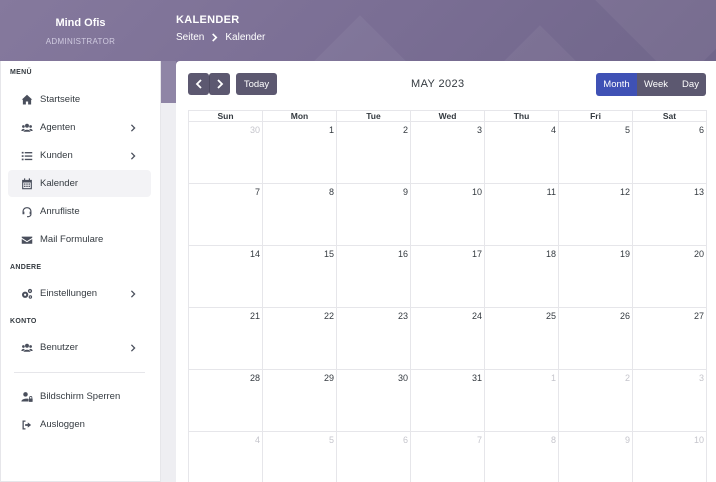 This screenshot has width=716, height=482. Describe the element at coordinates (79, 211) in the screenshot. I see `sidebar-item-anrufliste: Anrufliste` at that location.